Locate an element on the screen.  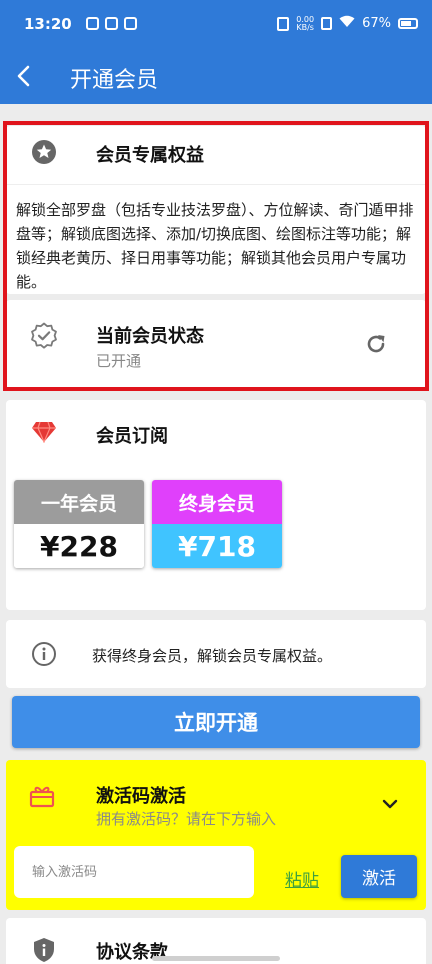
info-icon is located at coordinates (44, 654).